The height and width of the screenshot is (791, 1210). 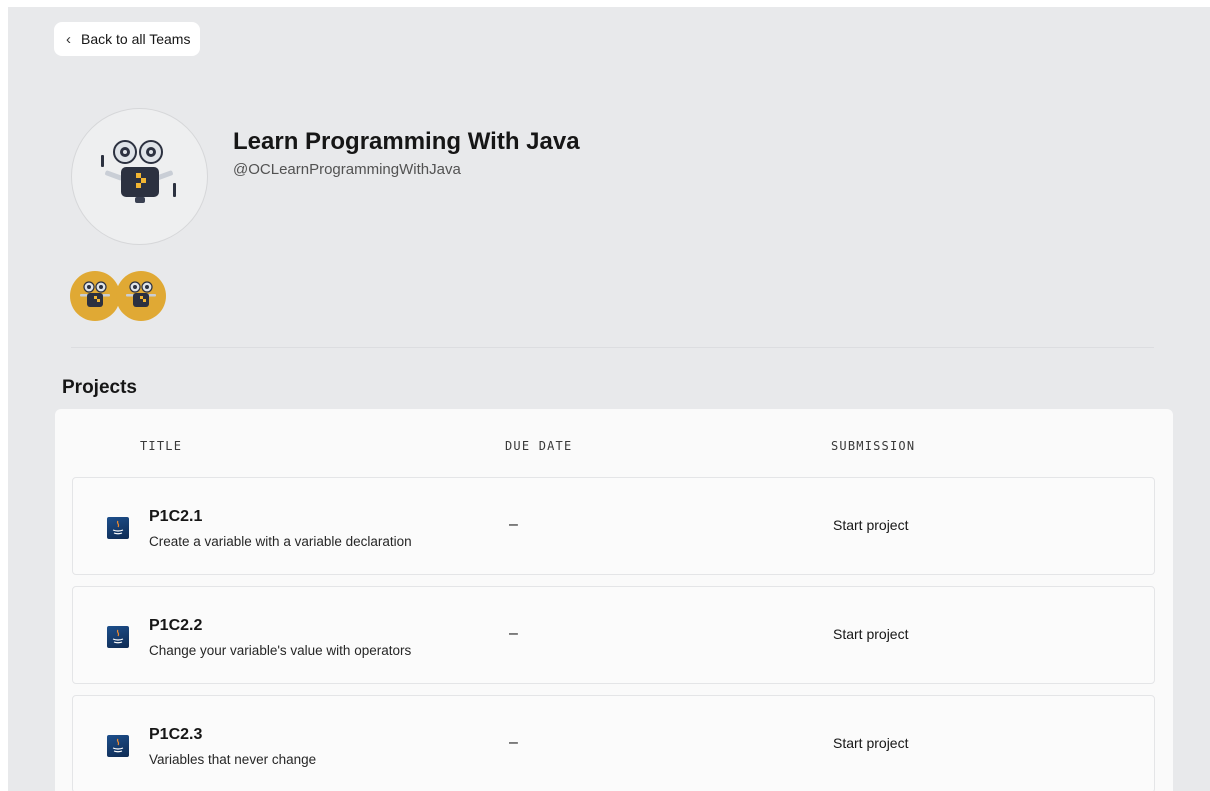 What do you see at coordinates (161, 446) in the screenshot?
I see `column-header-title: TITLE` at bounding box center [161, 446].